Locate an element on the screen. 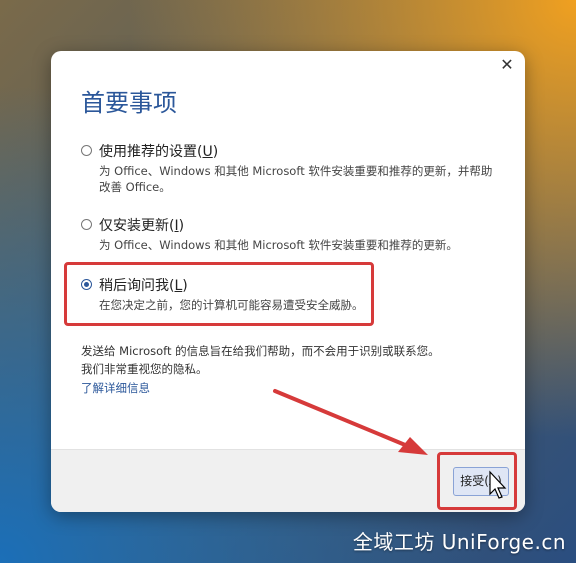 The width and height of the screenshot is (576, 563). privacy-info-line: 发送给 Microsoft 的信息旨在给我们帮助，而不会用于识别或联系您。 is located at coordinates (260, 351).